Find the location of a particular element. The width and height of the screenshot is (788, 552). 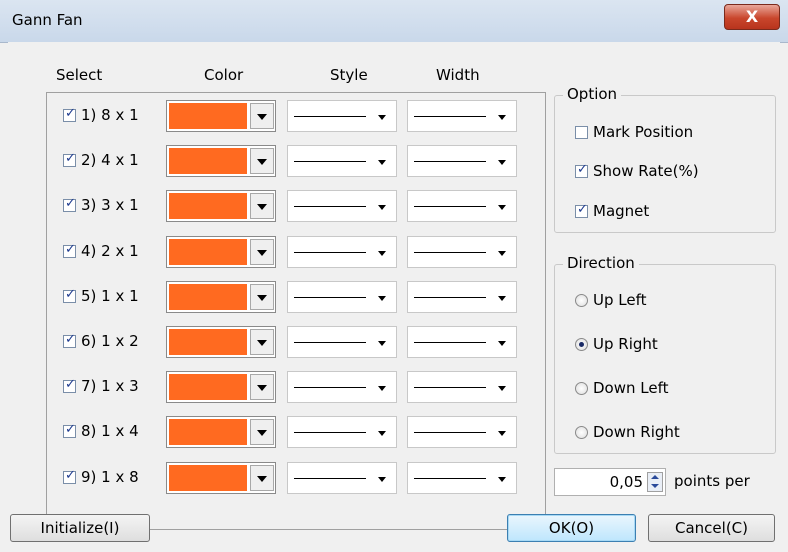

radio-dot is located at coordinates (581, 344).